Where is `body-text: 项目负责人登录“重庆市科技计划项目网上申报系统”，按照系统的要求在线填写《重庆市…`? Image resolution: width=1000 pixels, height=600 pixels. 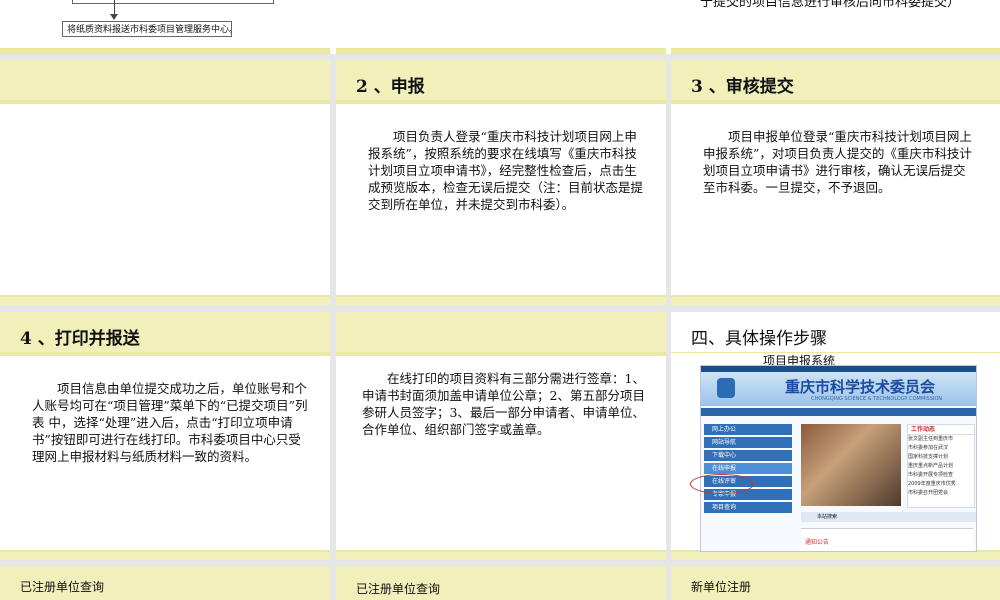 body-text: 项目负责人登录“重庆市科技计划项目网上申报系统”，按照系统的要求在线填写《重庆市… is located at coordinates (506, 170).